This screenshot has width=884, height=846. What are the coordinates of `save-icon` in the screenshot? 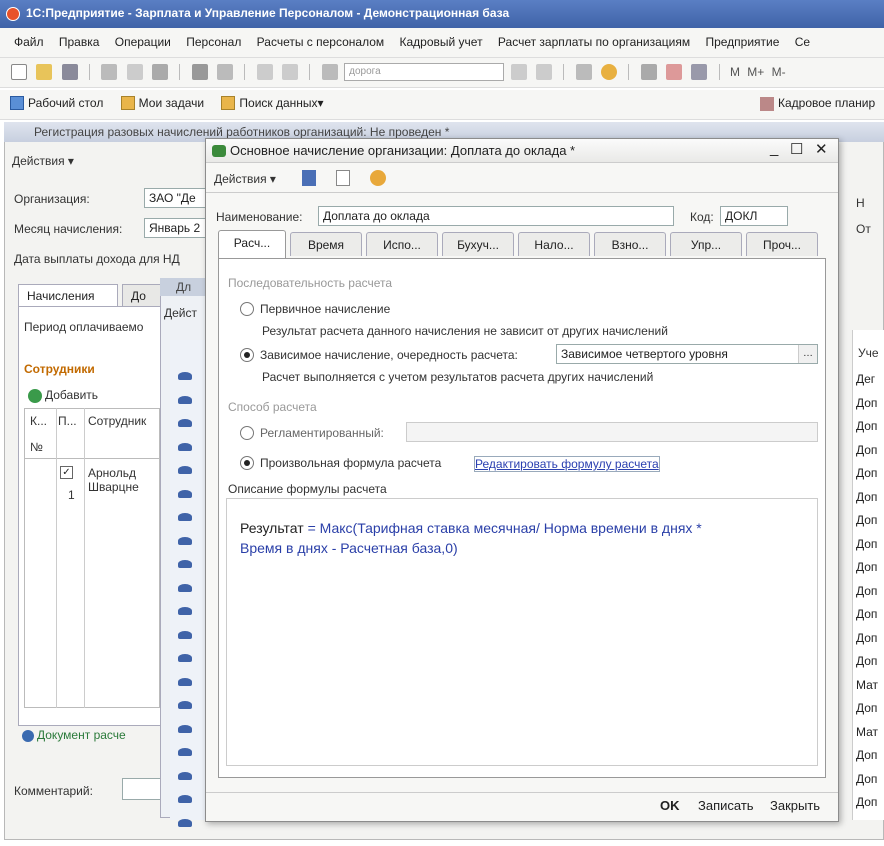 It's located at (69, 72).